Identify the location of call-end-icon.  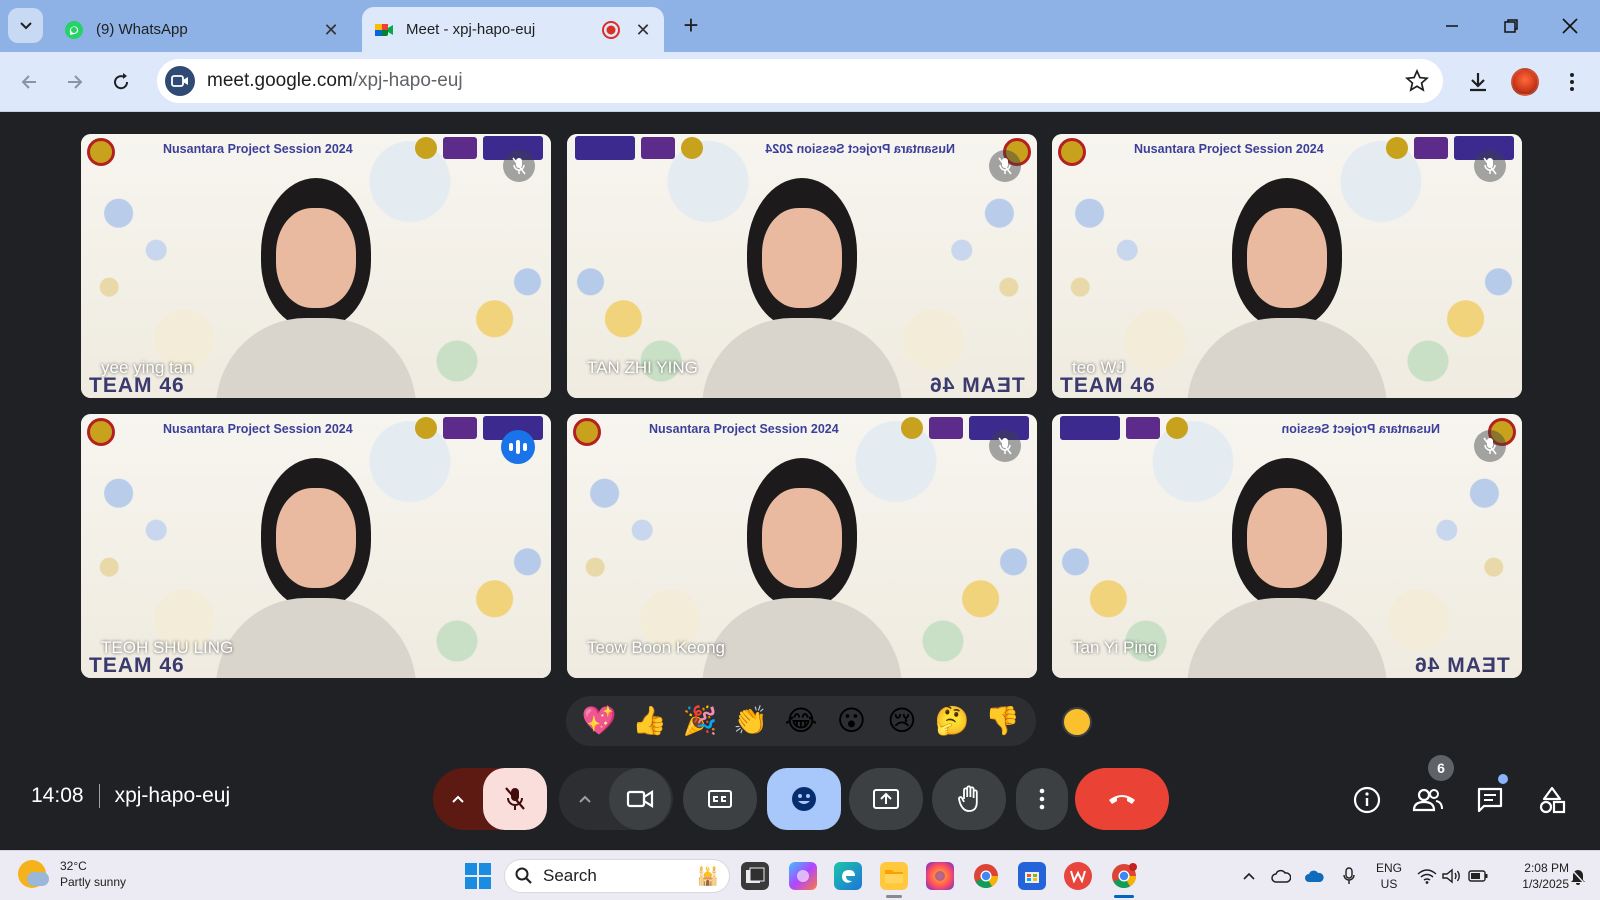
(1122, 799).